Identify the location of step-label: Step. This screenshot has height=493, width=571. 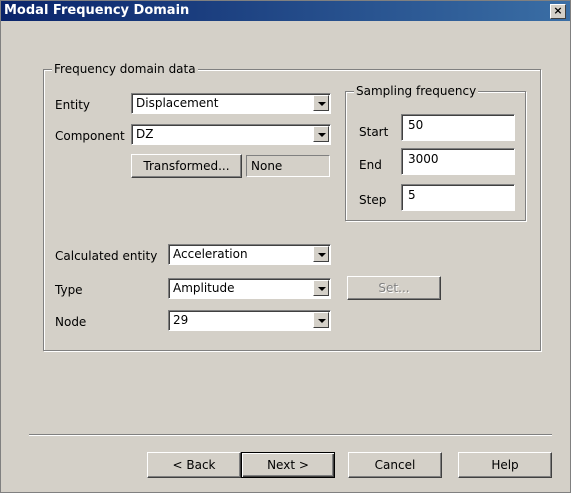
(373, 200).